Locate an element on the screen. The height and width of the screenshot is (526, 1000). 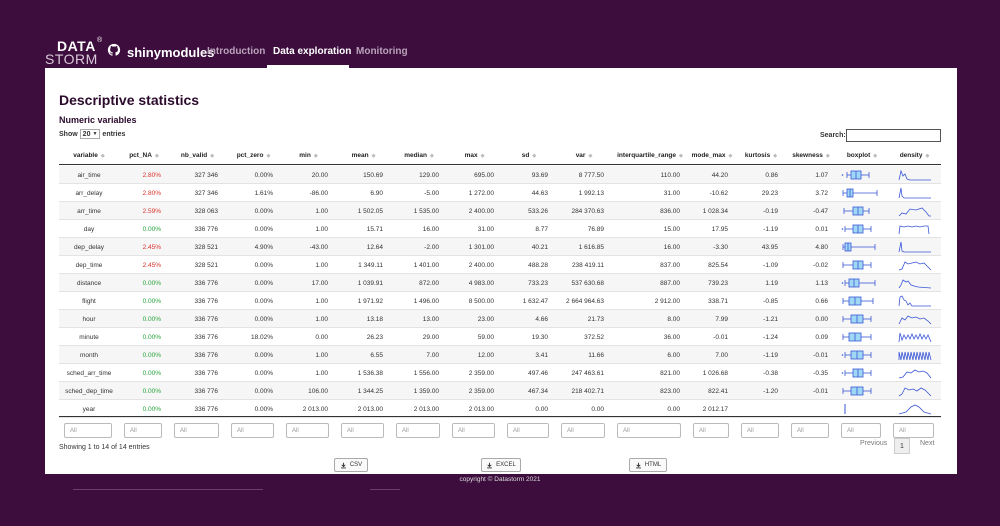
cell-mode-max: 44.20 is located at coordinates (719, 175).